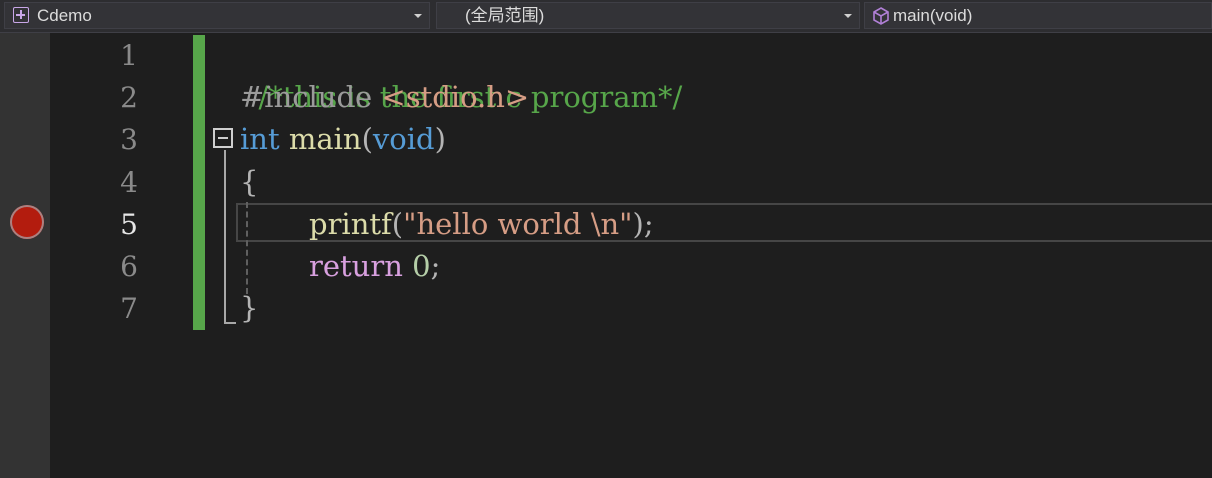  I want to click on open-brace: {, so click(249, 182).